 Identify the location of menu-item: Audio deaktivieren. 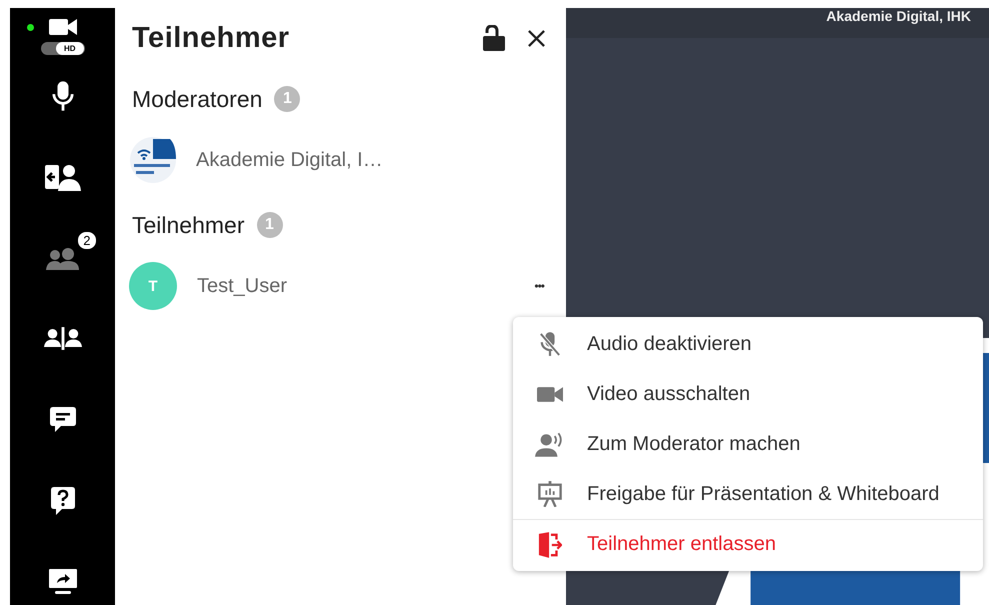
(748, 344).